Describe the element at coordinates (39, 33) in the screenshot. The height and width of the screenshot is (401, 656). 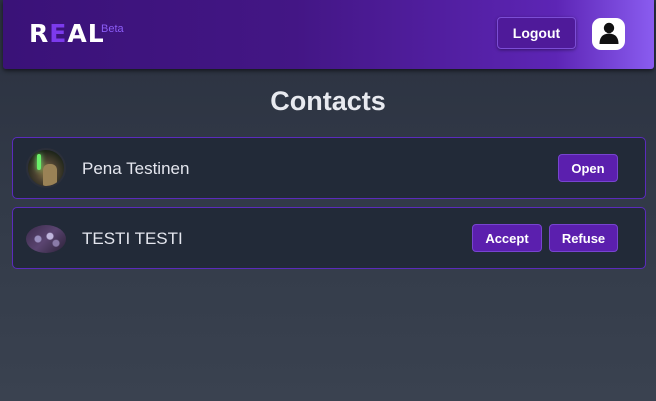
I see `logo-letter-r: R` at that location.